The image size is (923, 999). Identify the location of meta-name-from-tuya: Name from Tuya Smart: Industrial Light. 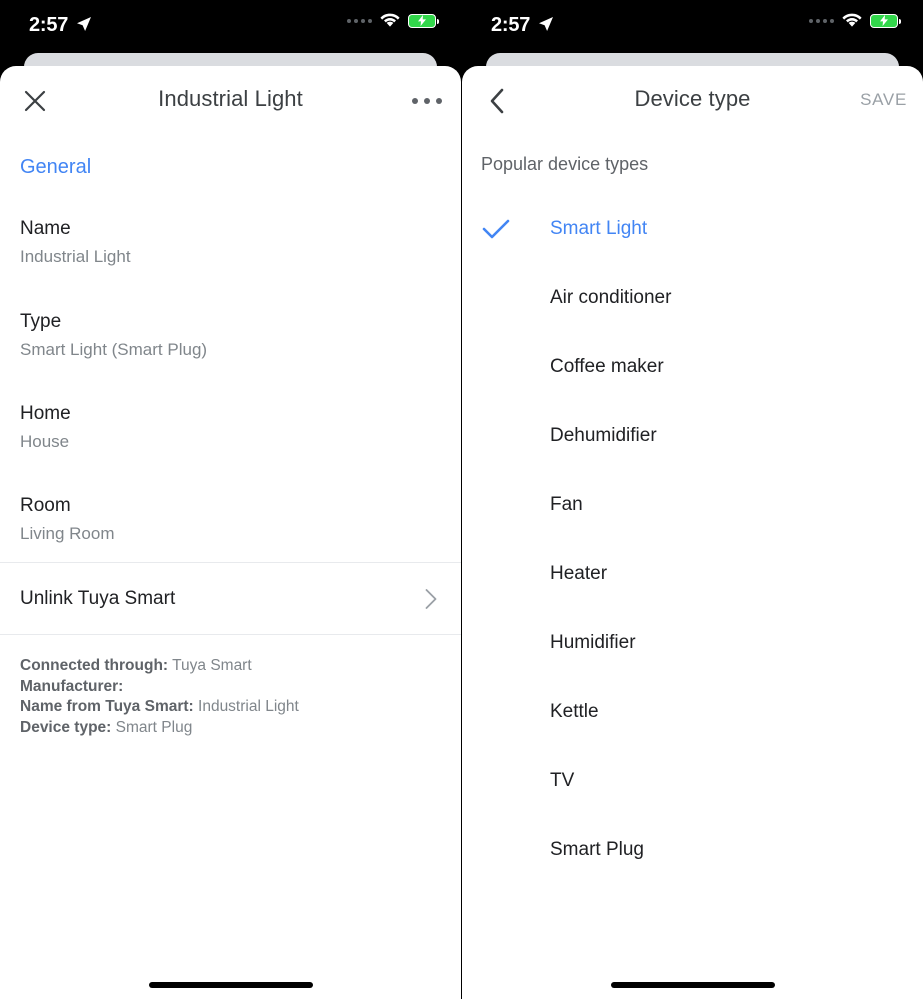
(159, 707).